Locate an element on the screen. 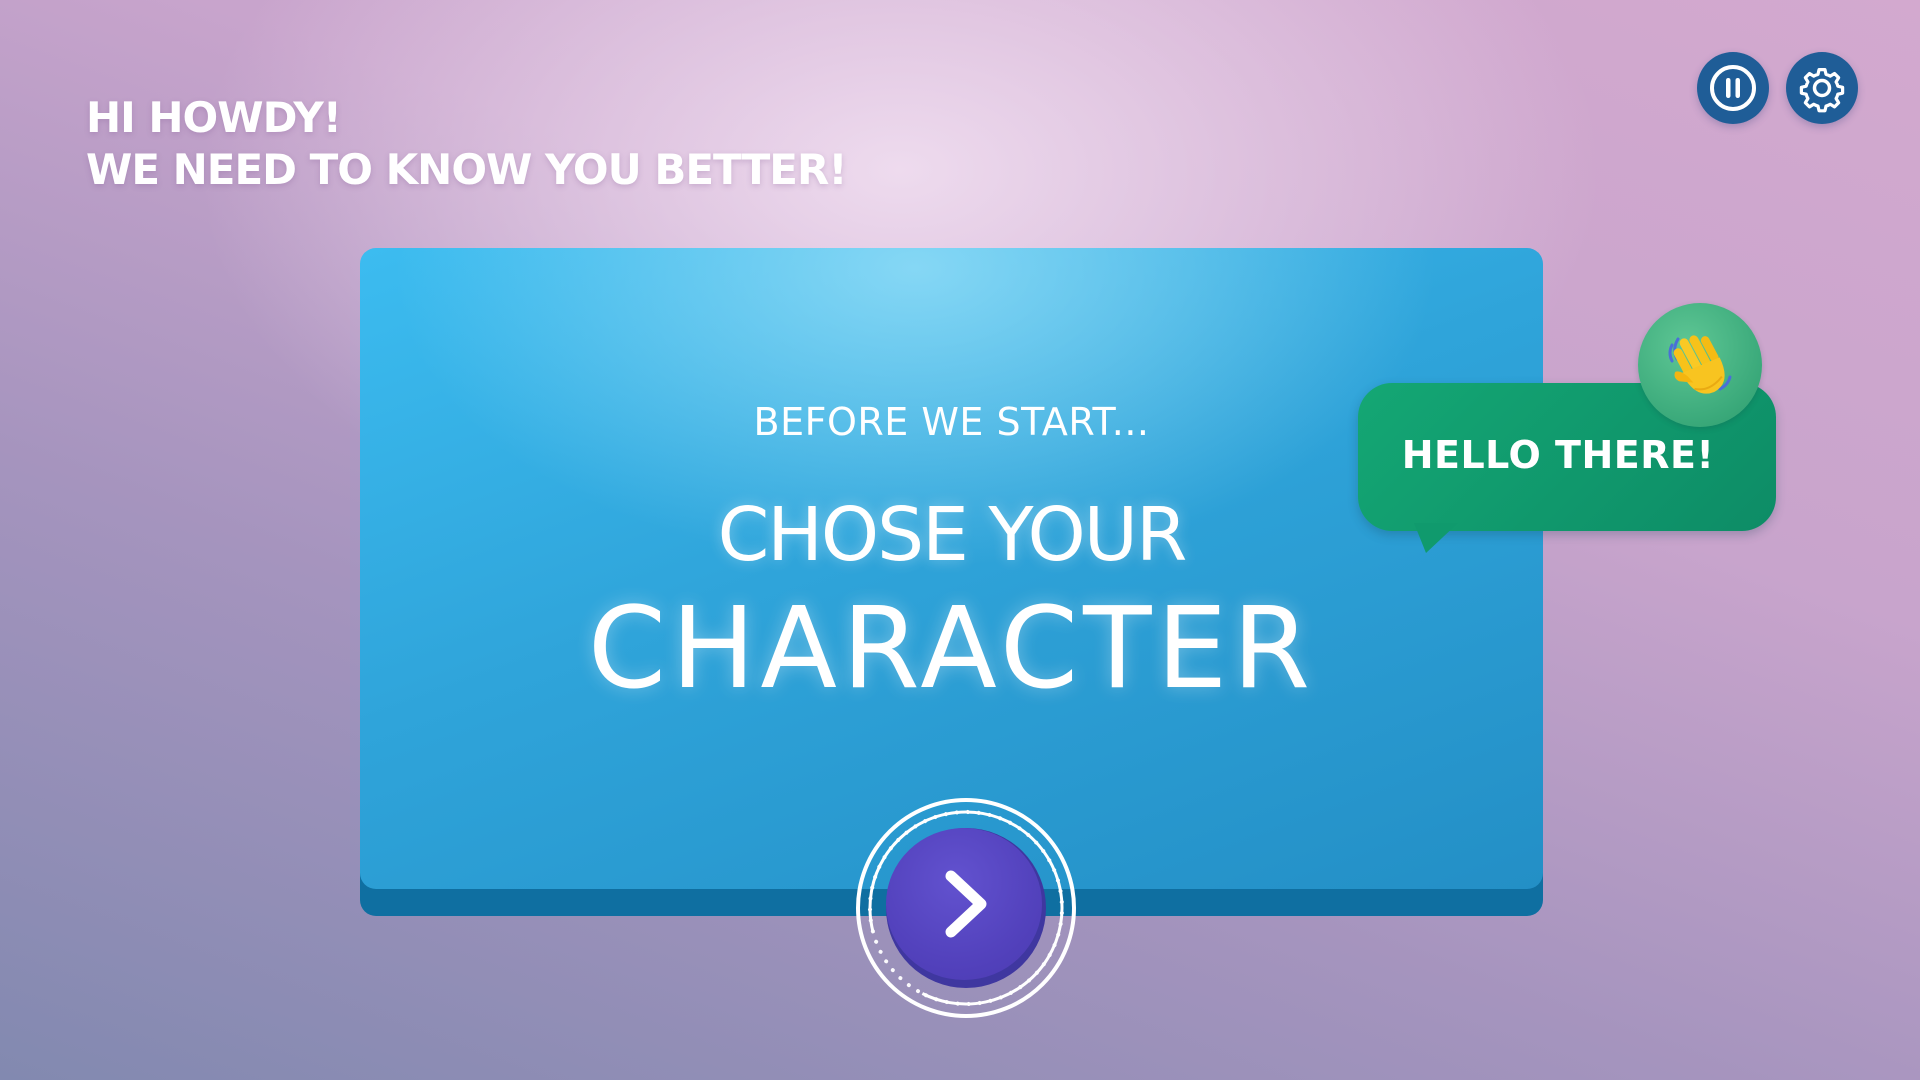  wave-badge is located at coordinates (1700, 365).